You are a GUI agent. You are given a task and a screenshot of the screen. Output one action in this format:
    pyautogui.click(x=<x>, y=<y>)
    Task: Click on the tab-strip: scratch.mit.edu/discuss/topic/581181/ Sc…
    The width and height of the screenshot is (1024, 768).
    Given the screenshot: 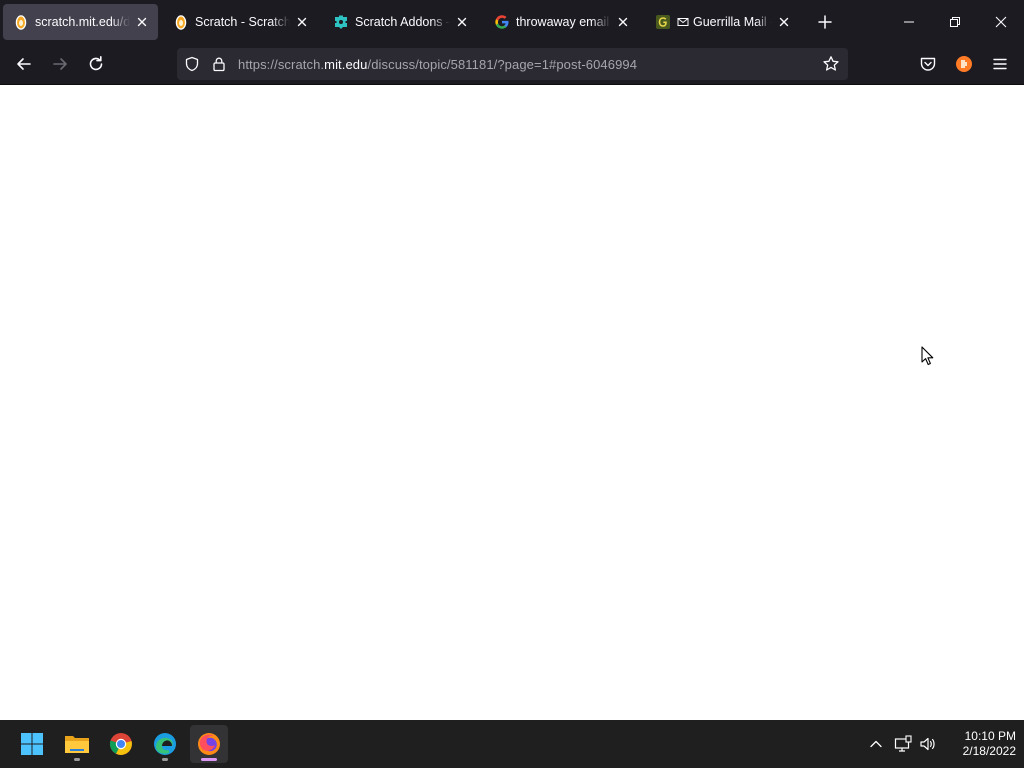 What is the action you would take?
    pyautogui.click(x=512, y=22)
    